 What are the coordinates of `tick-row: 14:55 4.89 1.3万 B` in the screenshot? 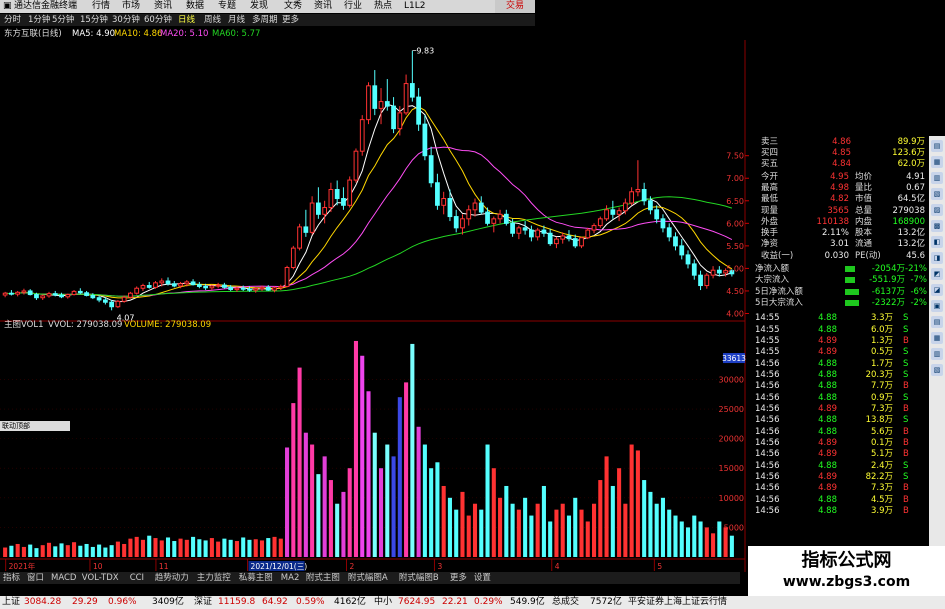 It's located at (841, 341).